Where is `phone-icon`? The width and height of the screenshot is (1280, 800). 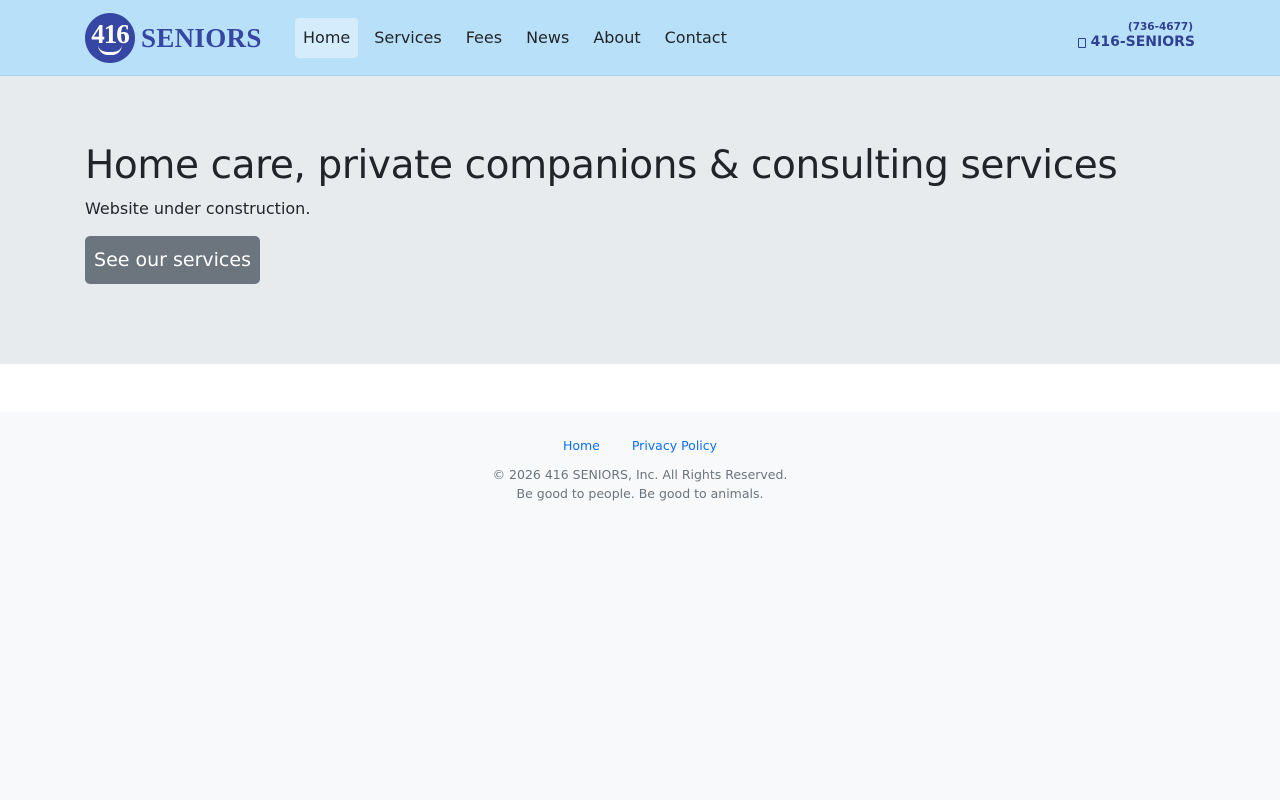
phone-icon is located at coordinates (1081, 42).